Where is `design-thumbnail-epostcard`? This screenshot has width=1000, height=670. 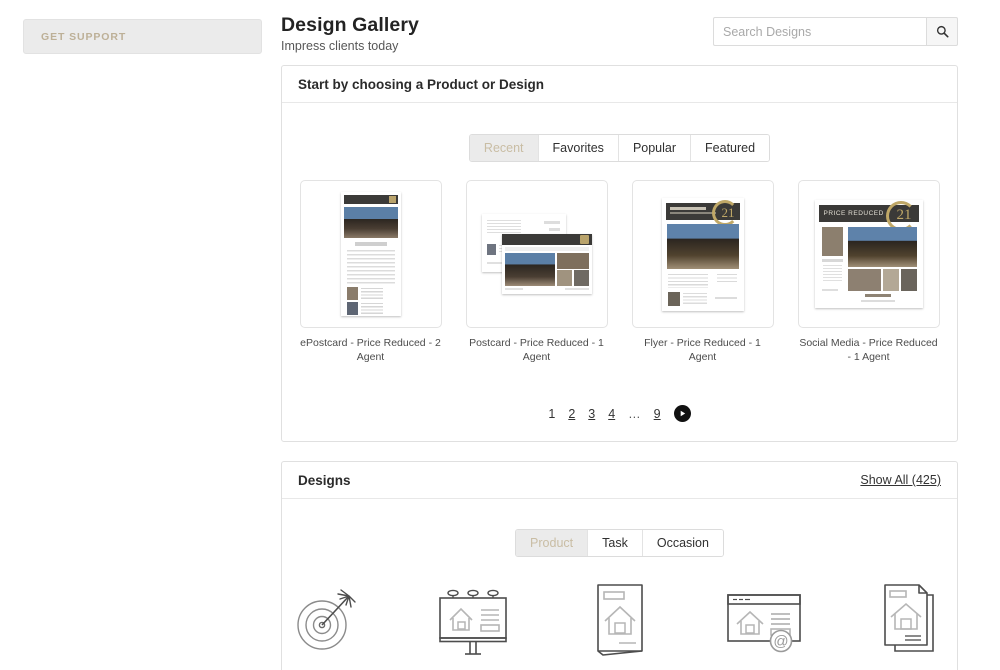 design-thumbnail-epostcard is located at coordinates (370, 254).